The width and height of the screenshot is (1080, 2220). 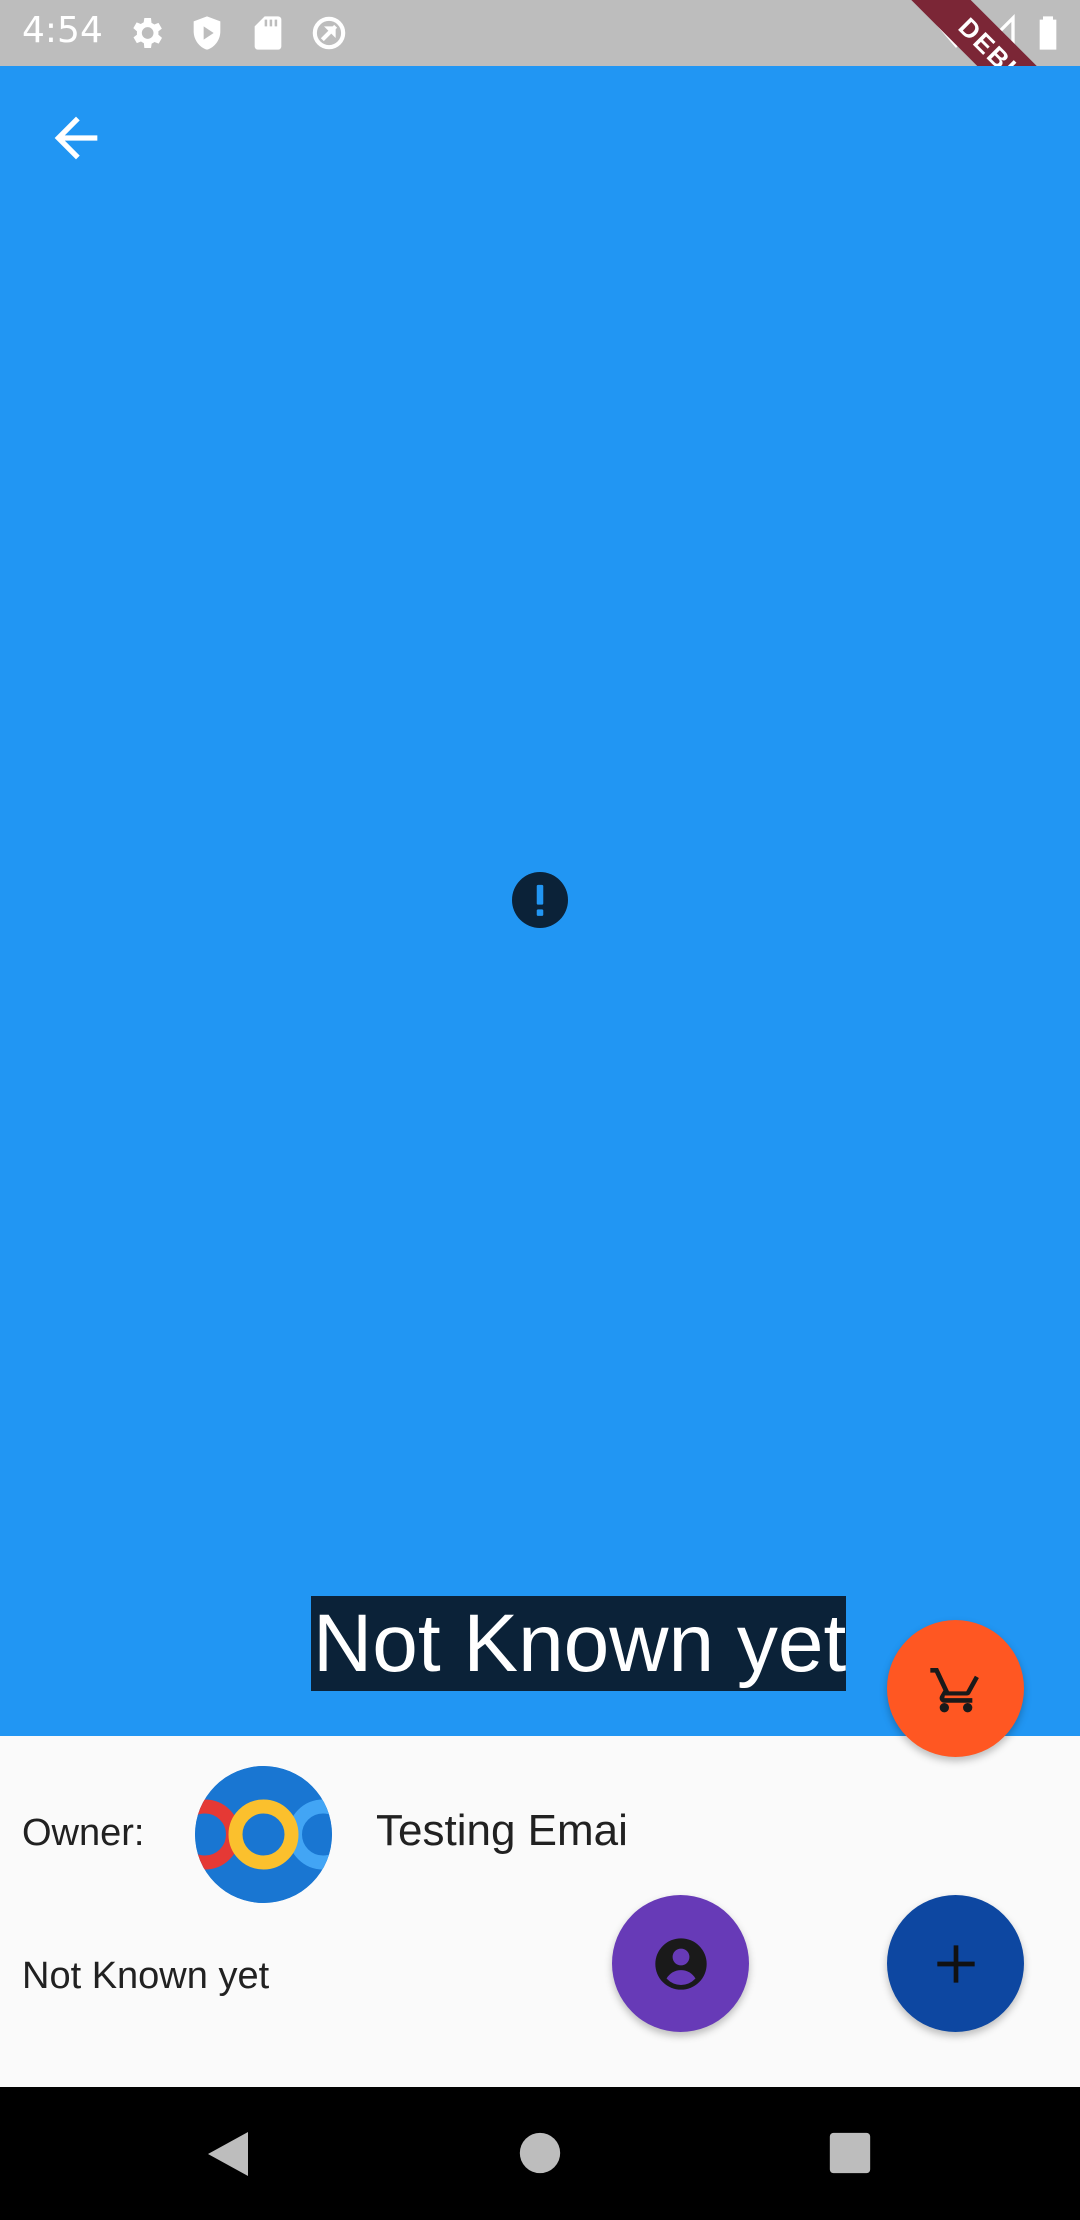 I want to click on account-circle-icon, so click(x=680, y=1963).